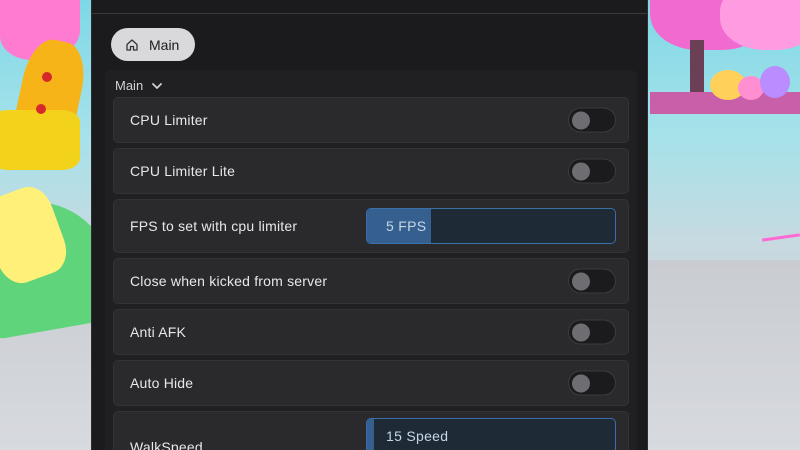 The height and width of the screenshot is (450, 800). I want to click on slider-value: 15 Speed, so click(417, 436).